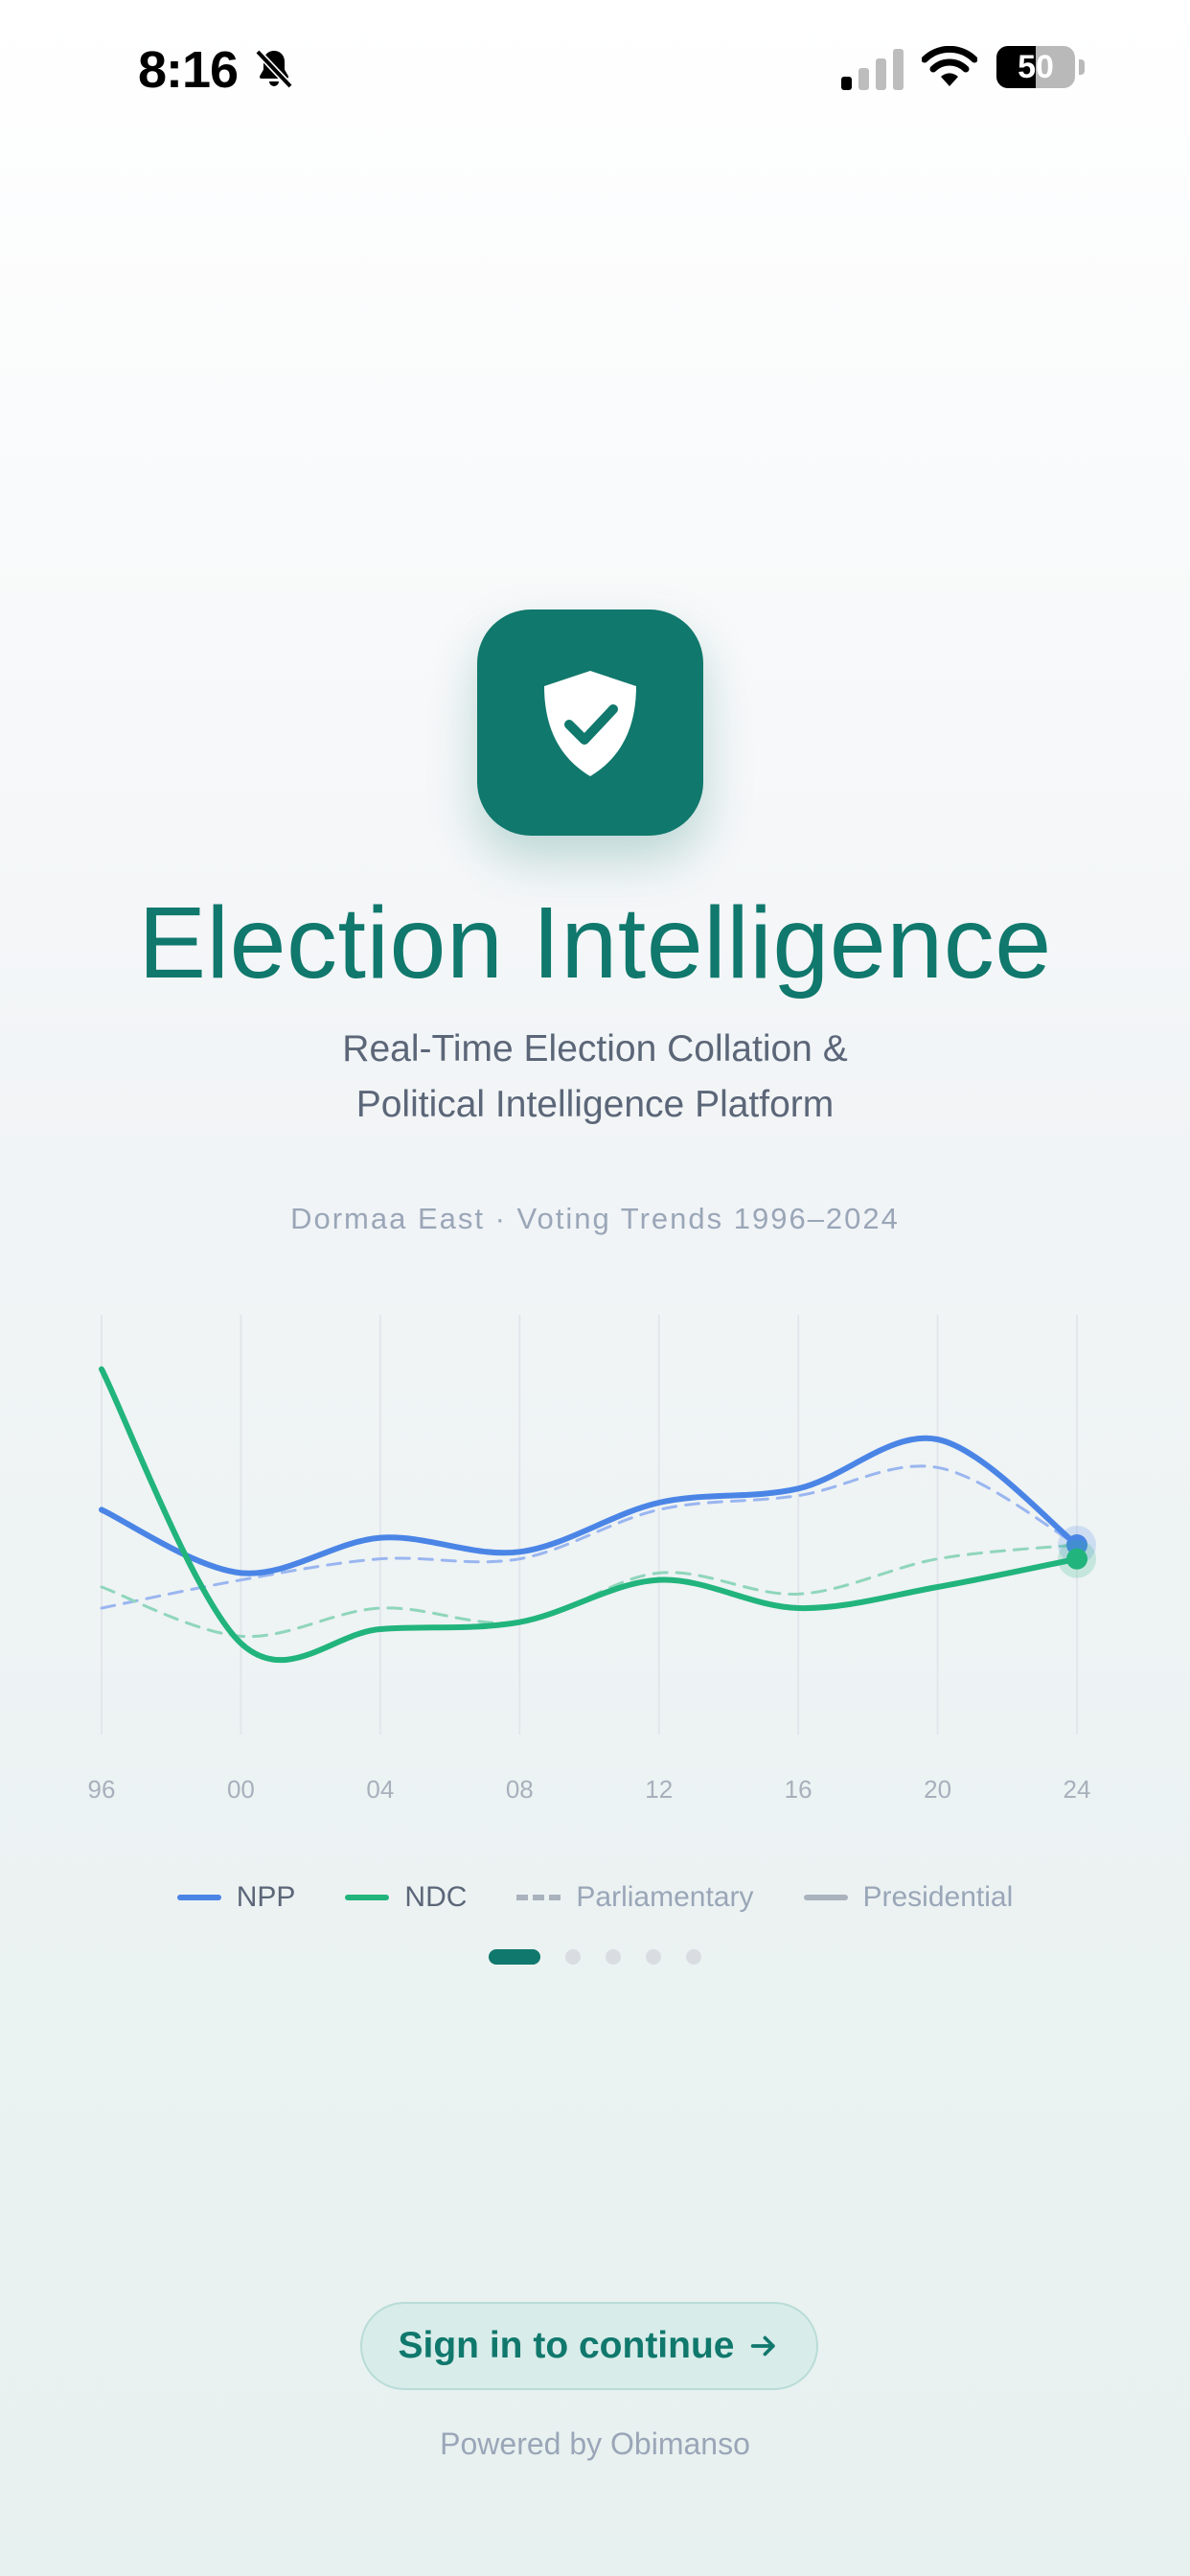 This screenshot has height=2576, width=1190. Describe the element at coordinates (436, 1897) in the screenshot. I see `legend-ndc-label: NDC` at that location.